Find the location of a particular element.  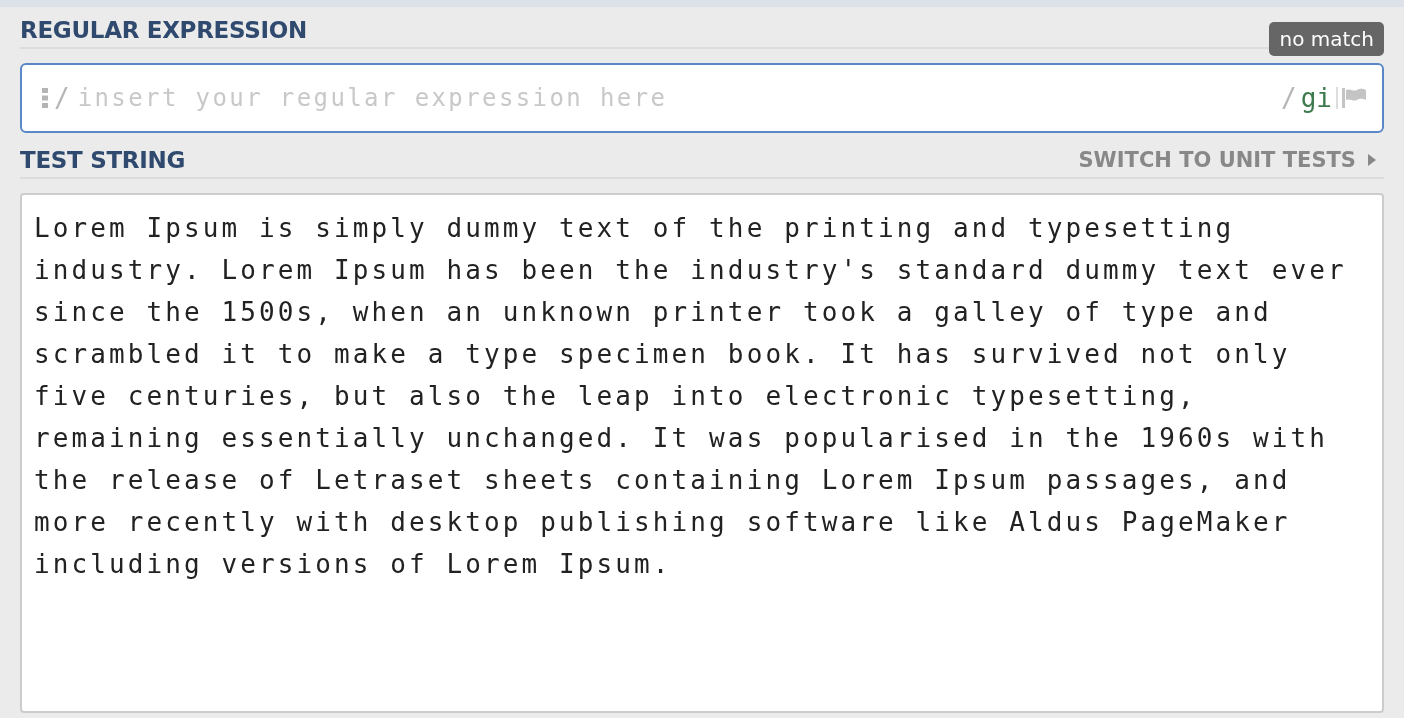

section-title: TEST STRING is located at coordinates (102, 160).